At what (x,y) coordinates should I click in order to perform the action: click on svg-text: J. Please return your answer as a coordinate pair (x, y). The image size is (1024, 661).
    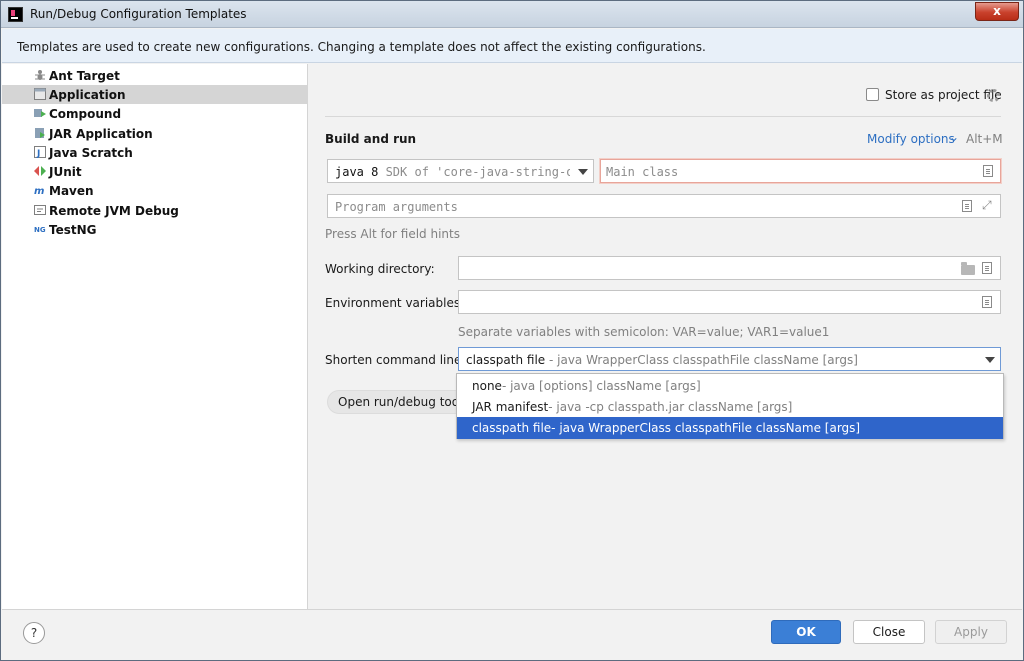
    Looking at the image, I should click on (38, 153).